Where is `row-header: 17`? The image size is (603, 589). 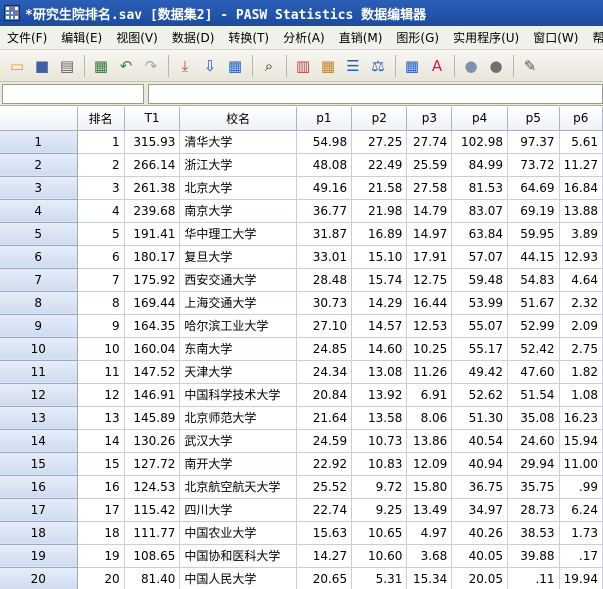 row-header: 17 is located at coordinates (39, 510).